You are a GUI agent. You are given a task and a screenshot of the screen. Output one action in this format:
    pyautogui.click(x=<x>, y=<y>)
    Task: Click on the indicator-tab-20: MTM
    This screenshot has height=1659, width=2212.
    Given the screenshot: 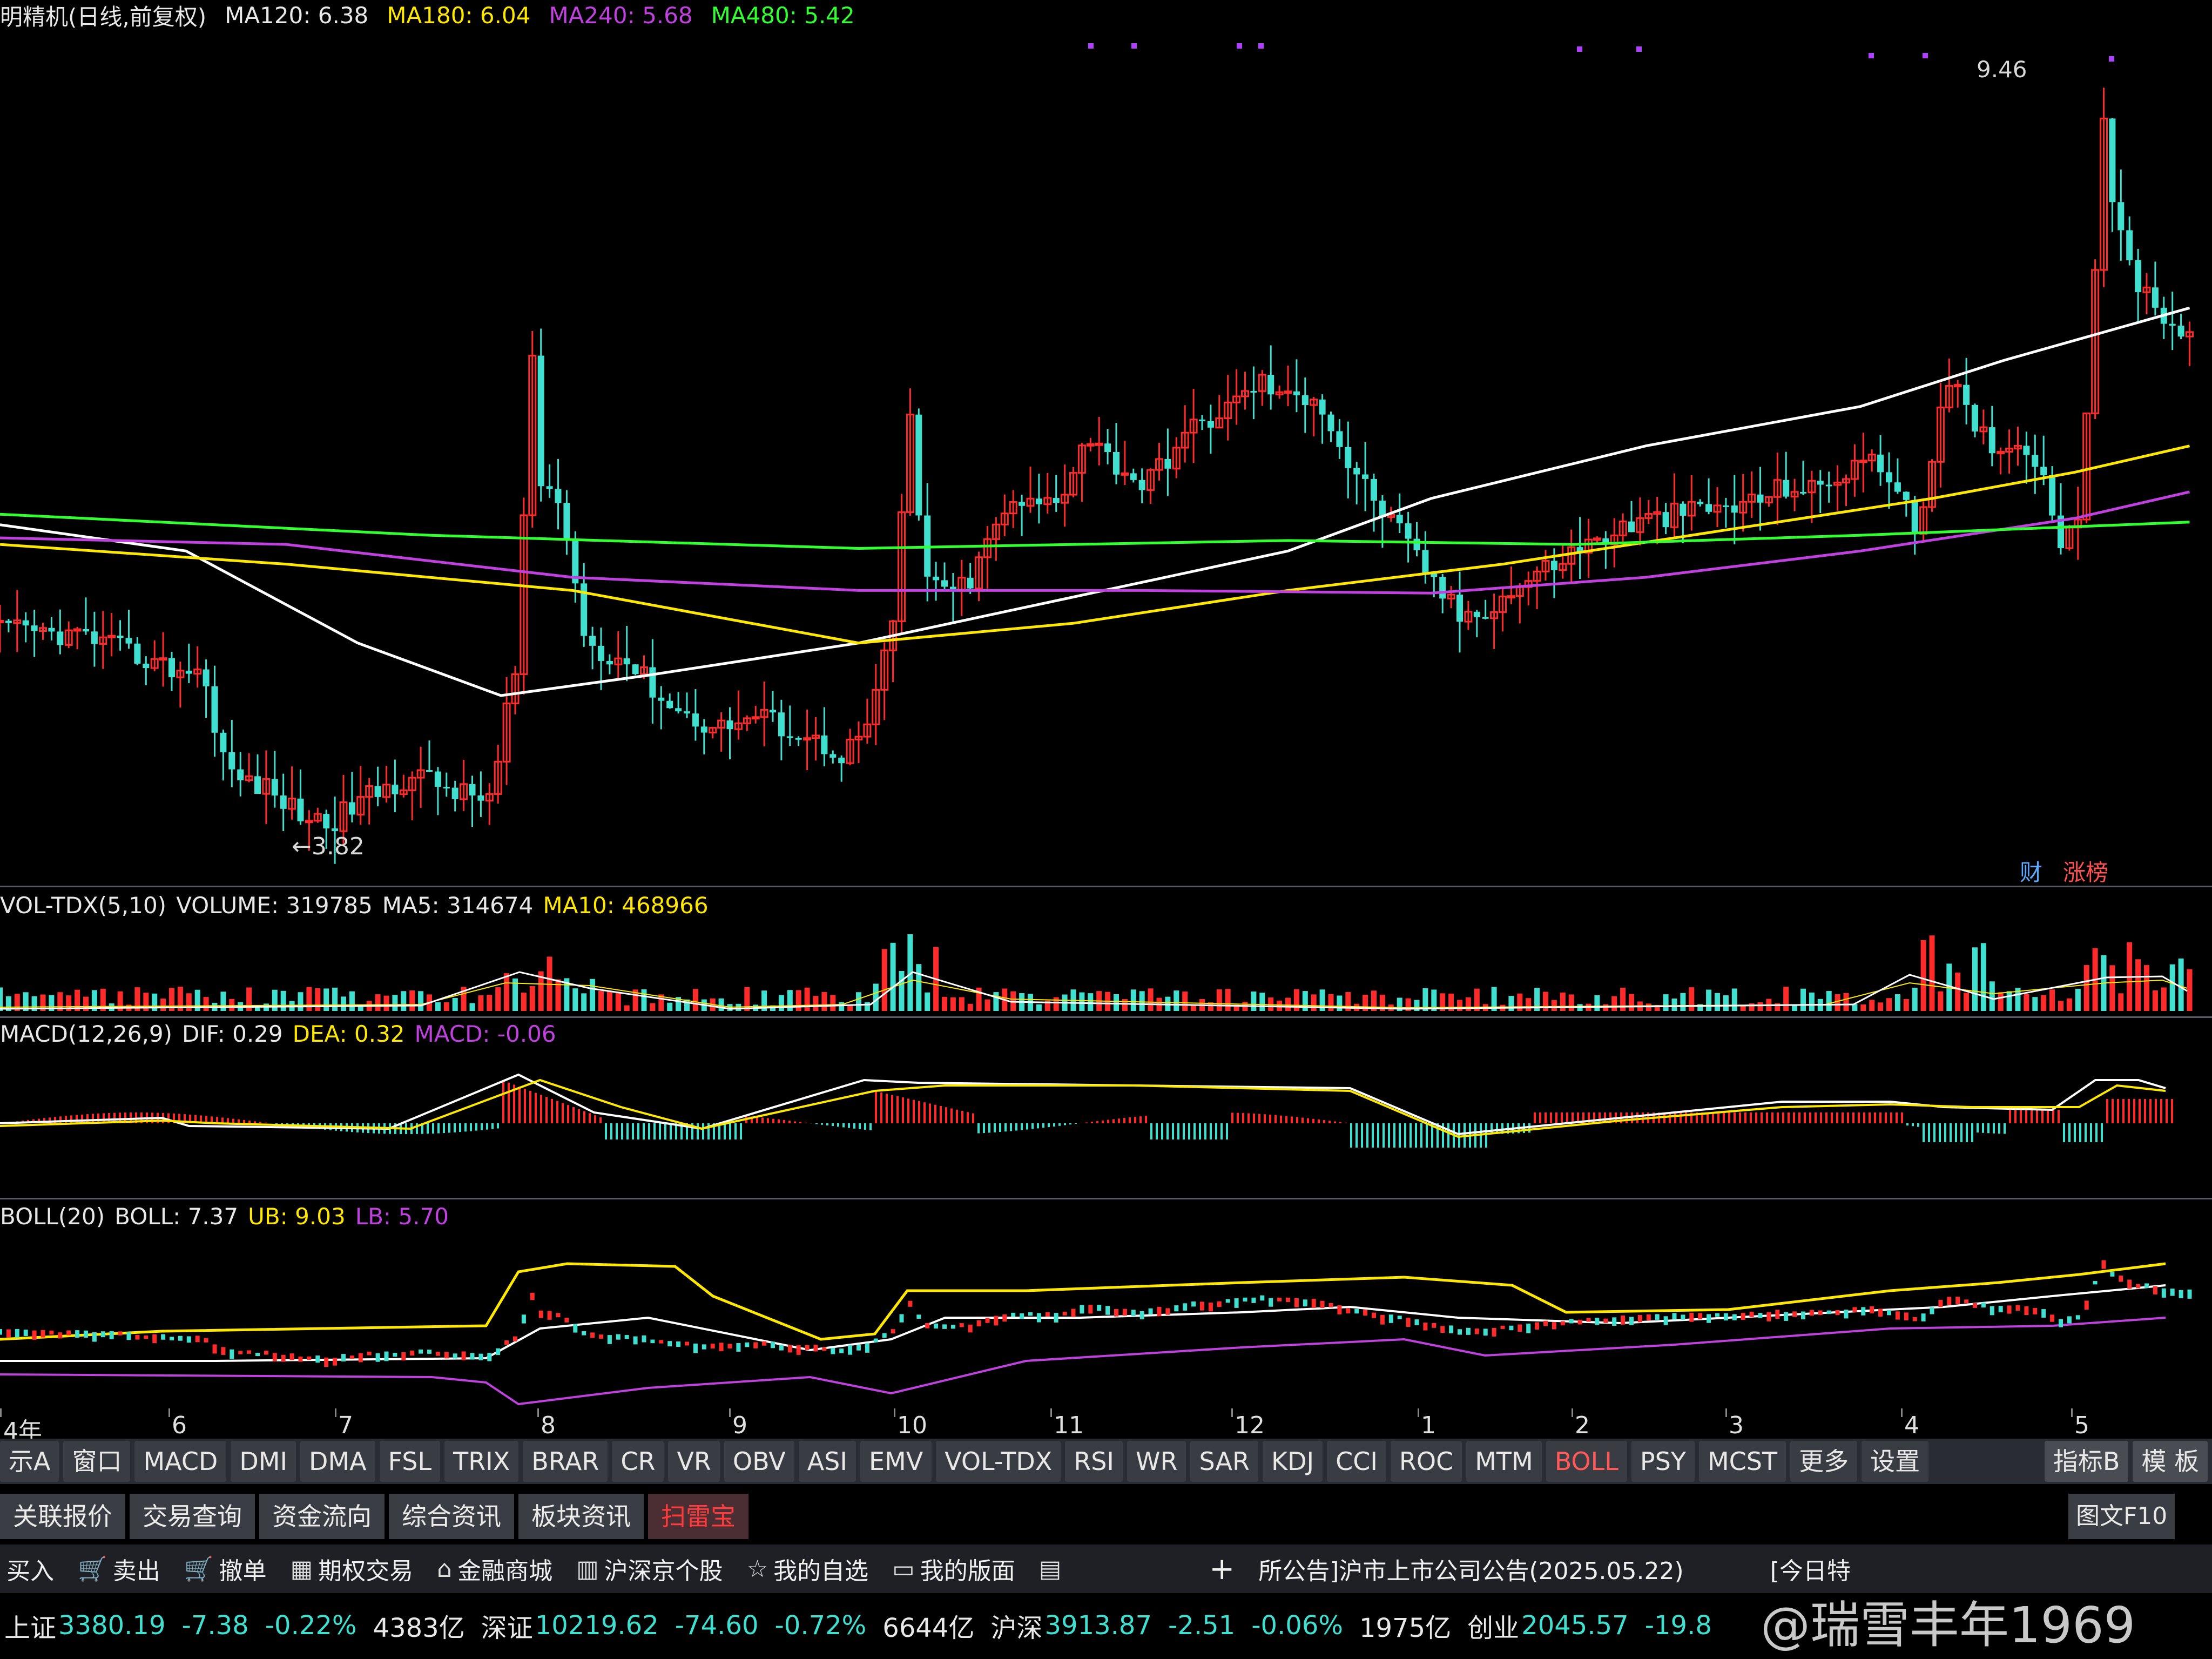 What is the action you would take?
    pyautogui.click(x=1504, y=1461)
    